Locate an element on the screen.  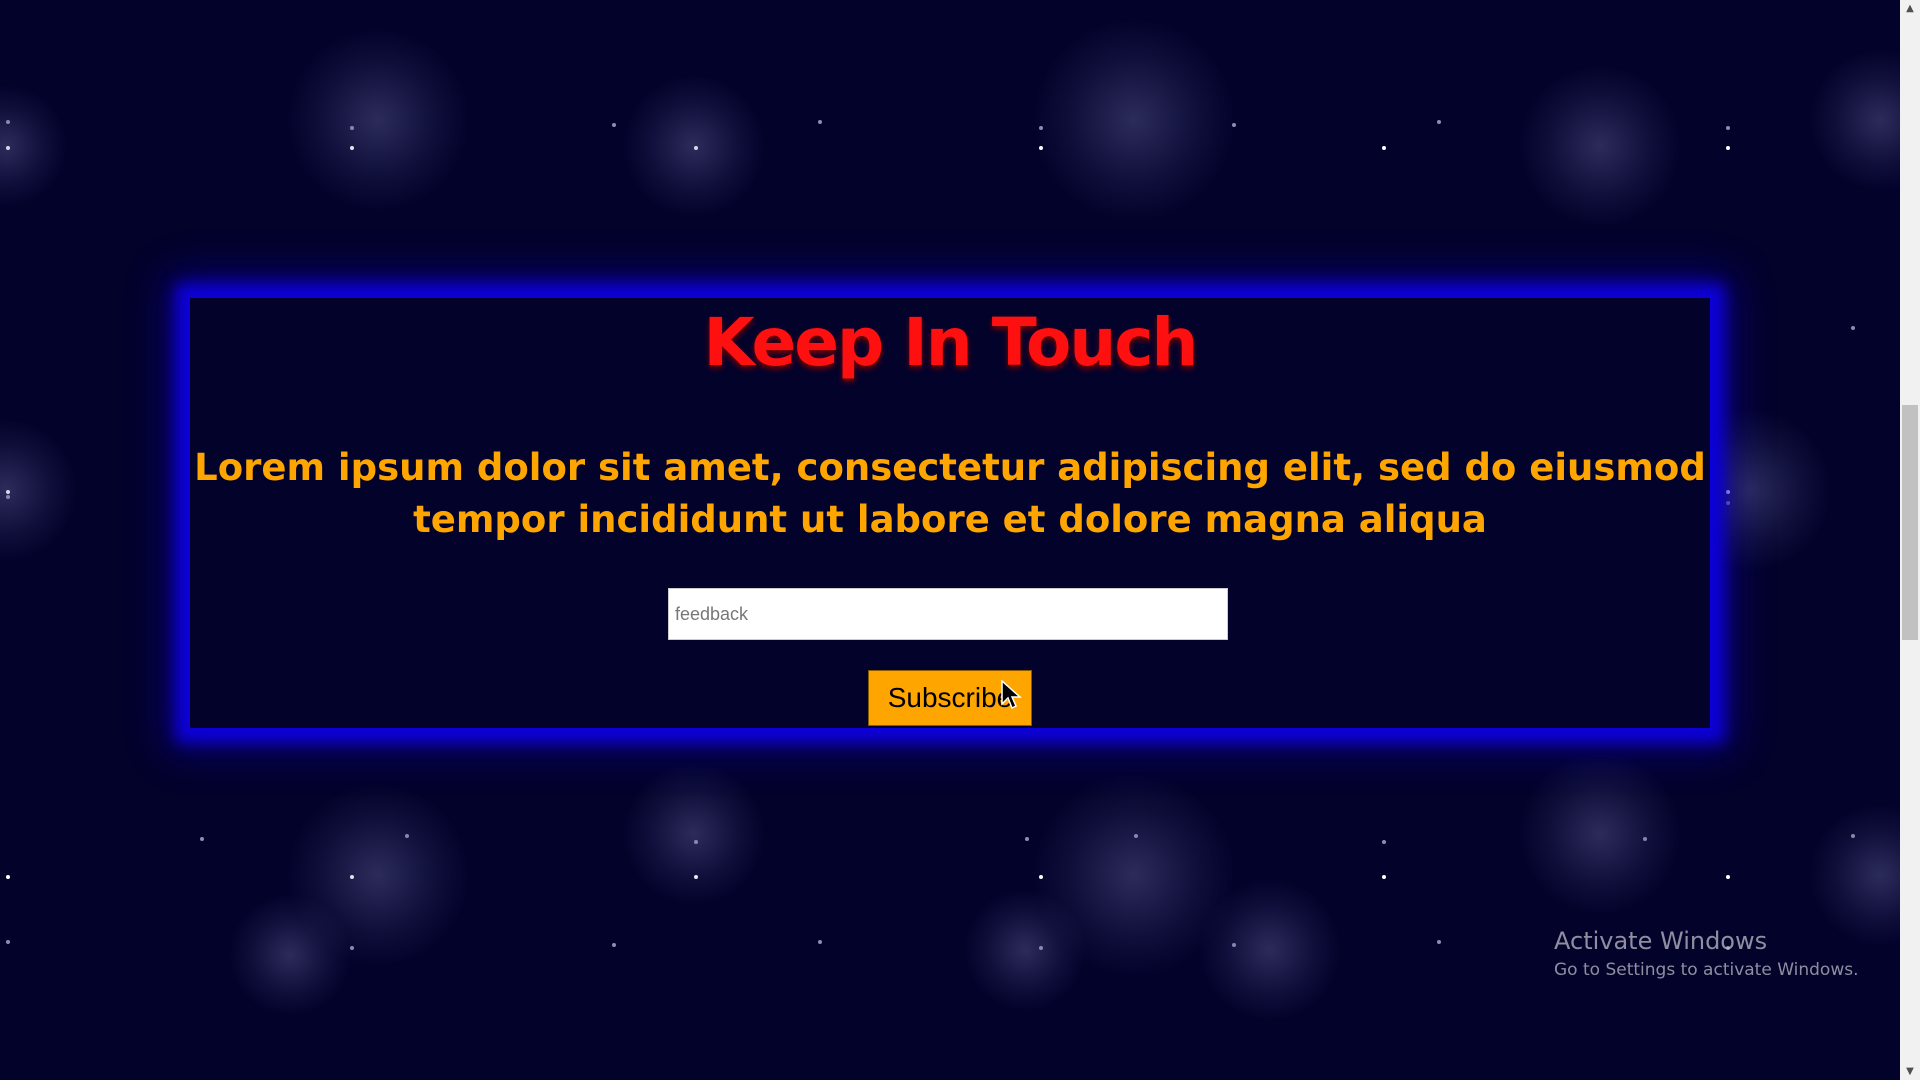
scrollbar-thumb is located at coordinates (1910, 522).